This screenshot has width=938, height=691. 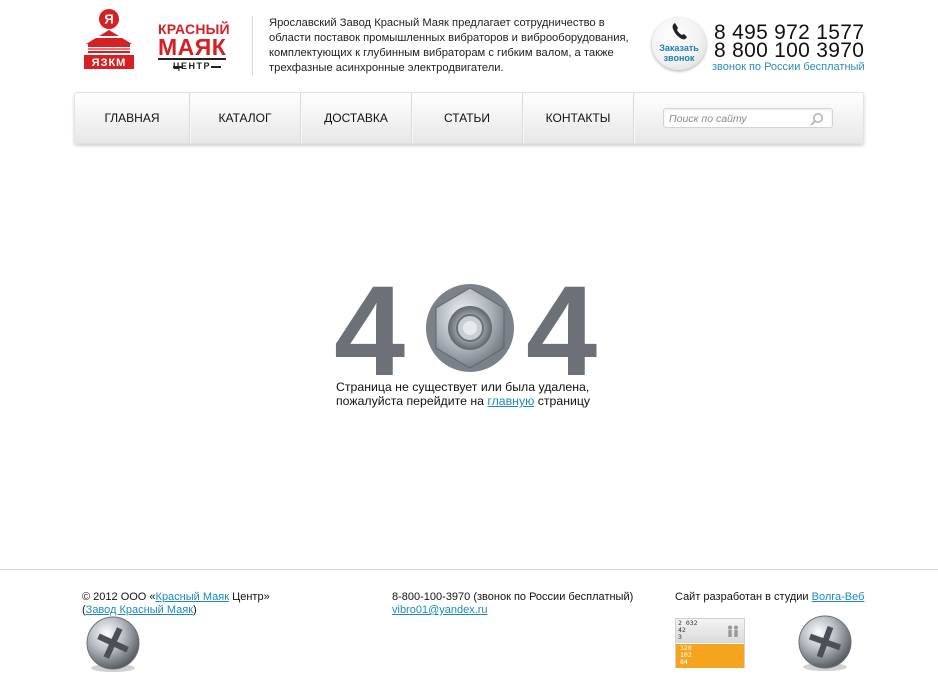 I want to click on nav-item-delivery: ДОСТАВКА, so click(x=356, y=118).